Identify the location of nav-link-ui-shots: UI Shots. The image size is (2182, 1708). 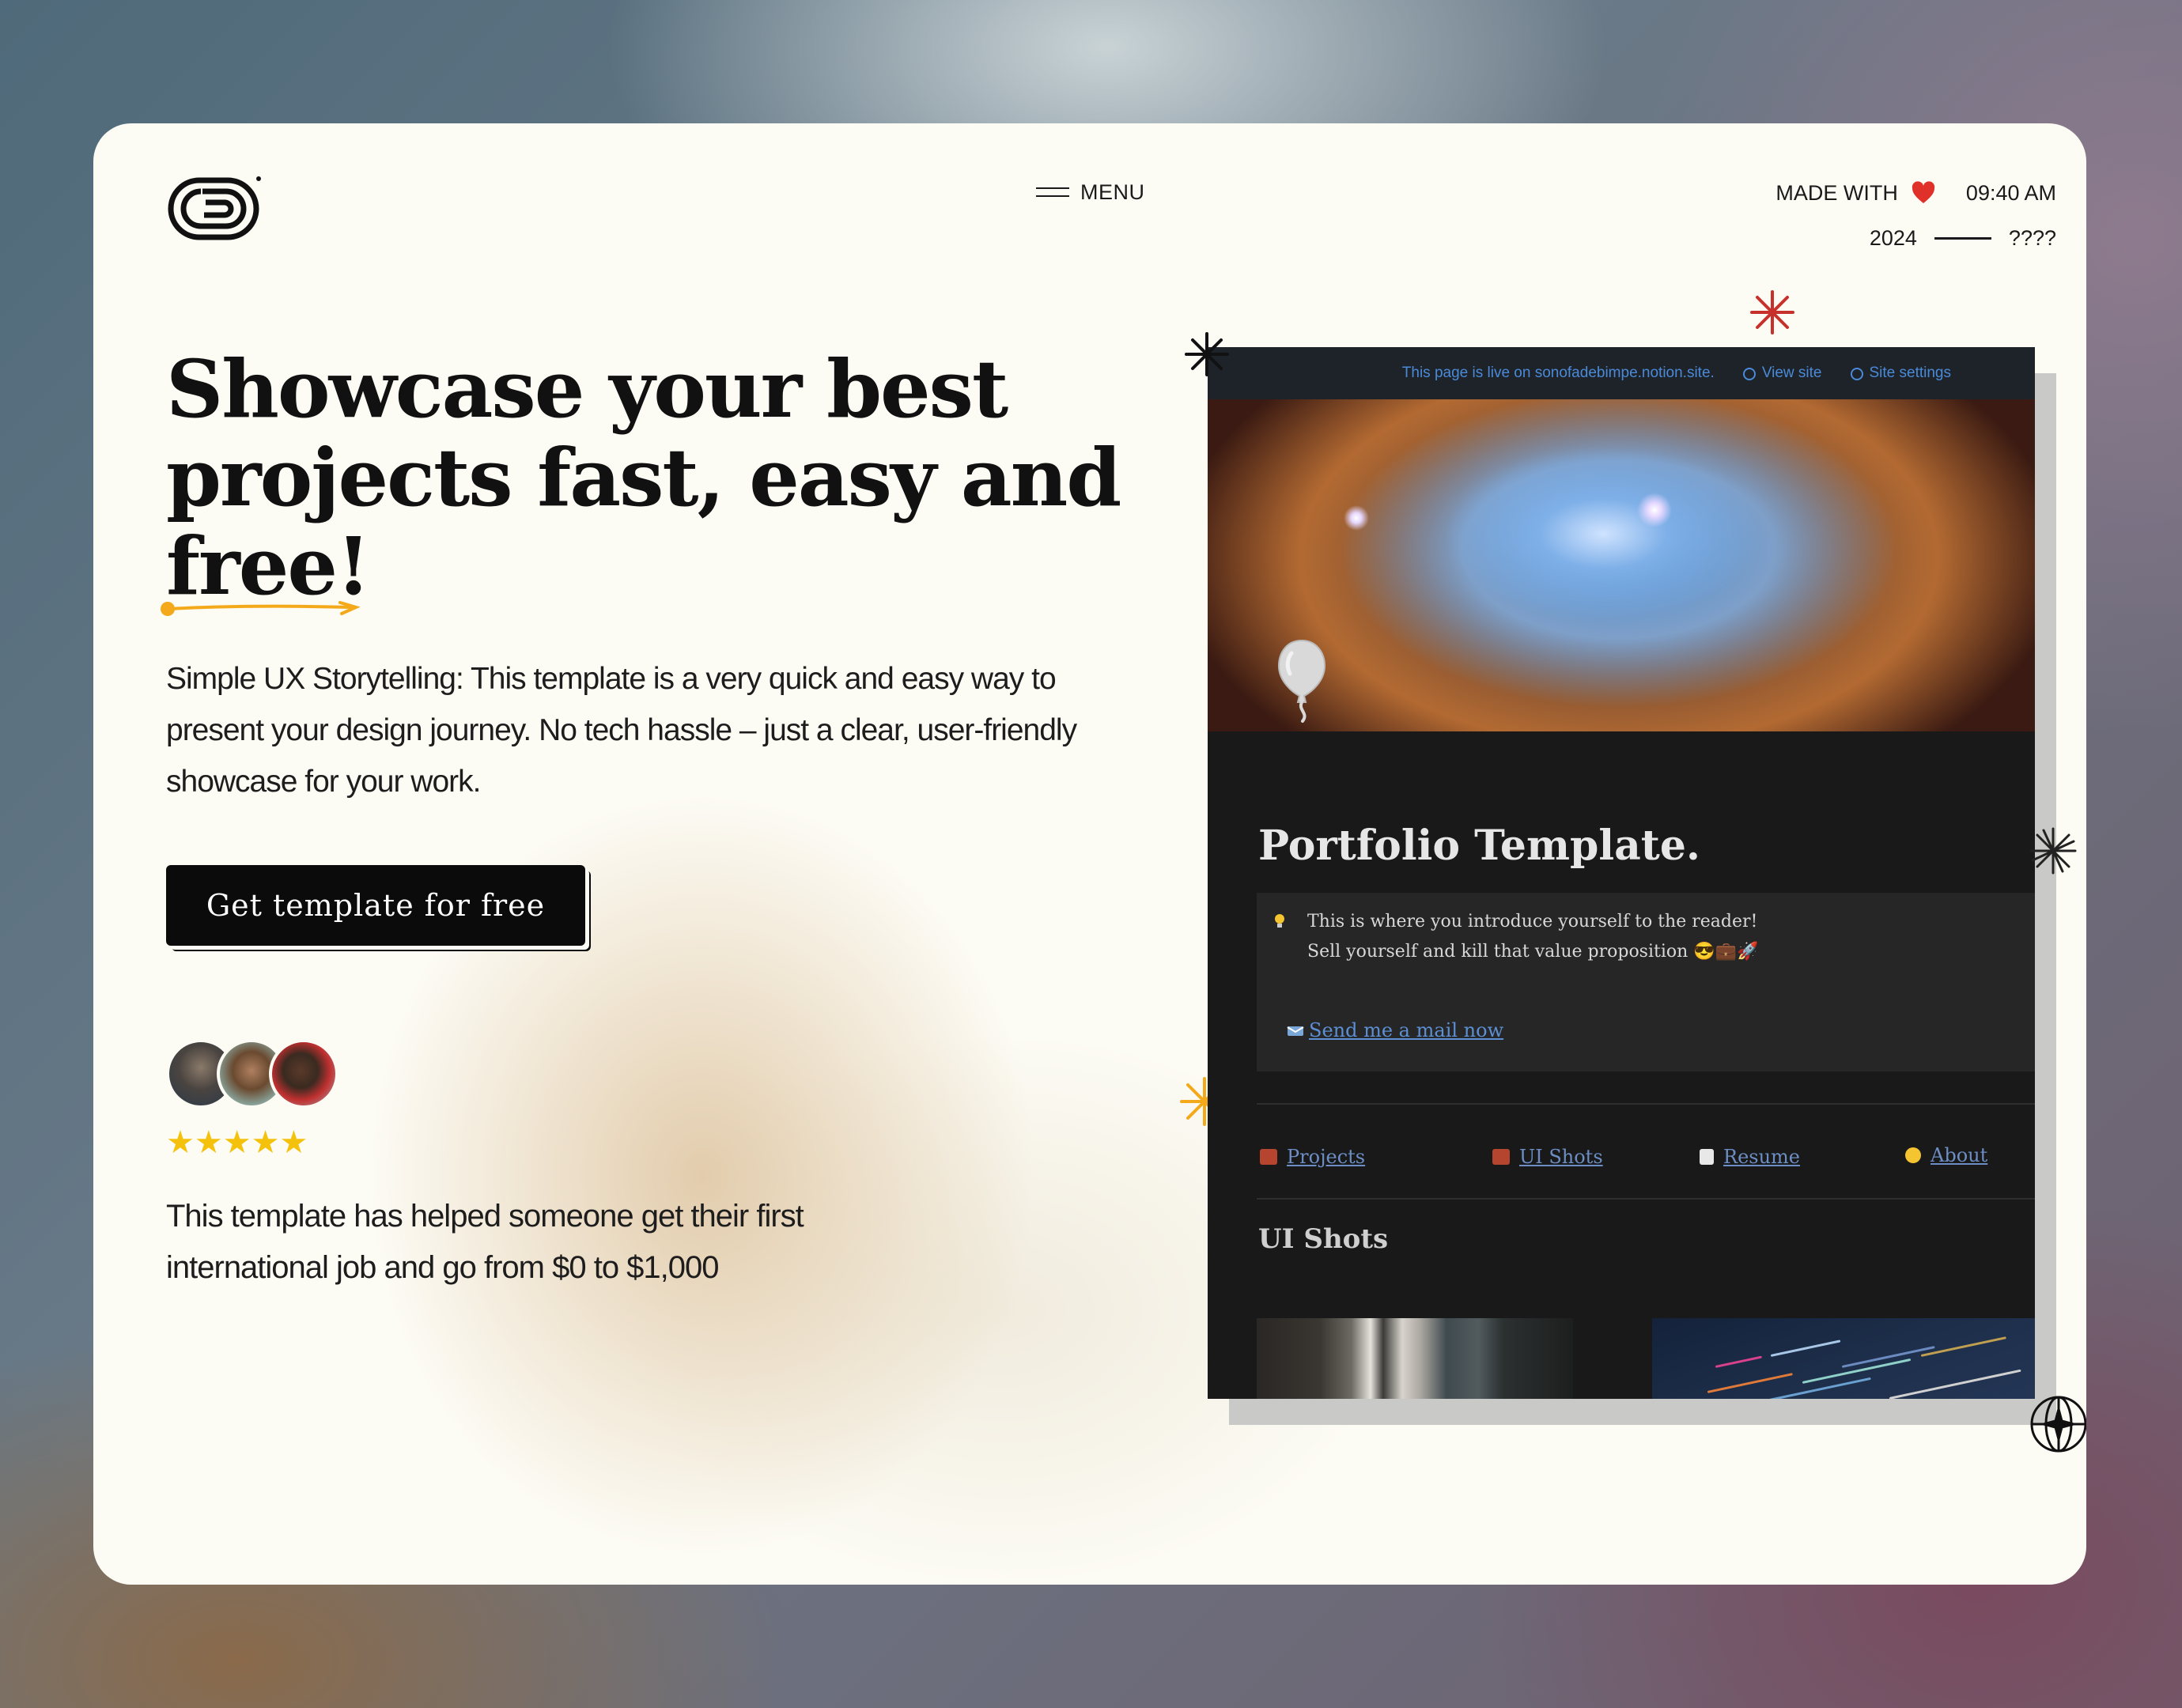
(1547, 1157).